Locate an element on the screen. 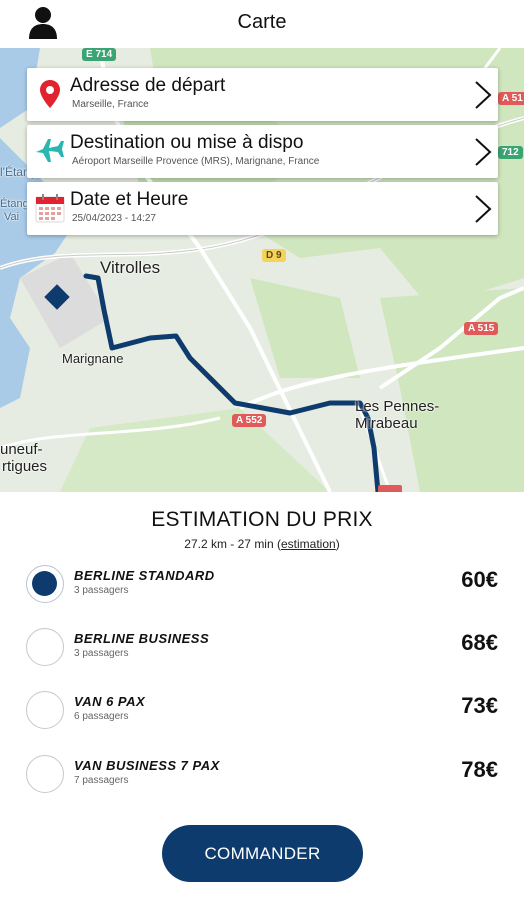 The image size is (524, 900). option-berline-standard: BERLINE STANDARD 3 passagers 60€ is located at coordinates (262, 585).